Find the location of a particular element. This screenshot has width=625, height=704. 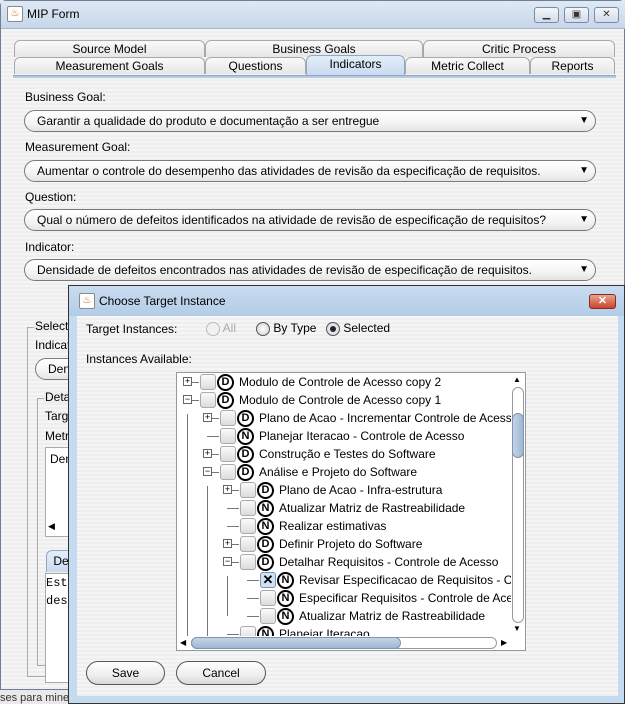

business-goal-label: Business Goal: is located at coordinates (65, 97).